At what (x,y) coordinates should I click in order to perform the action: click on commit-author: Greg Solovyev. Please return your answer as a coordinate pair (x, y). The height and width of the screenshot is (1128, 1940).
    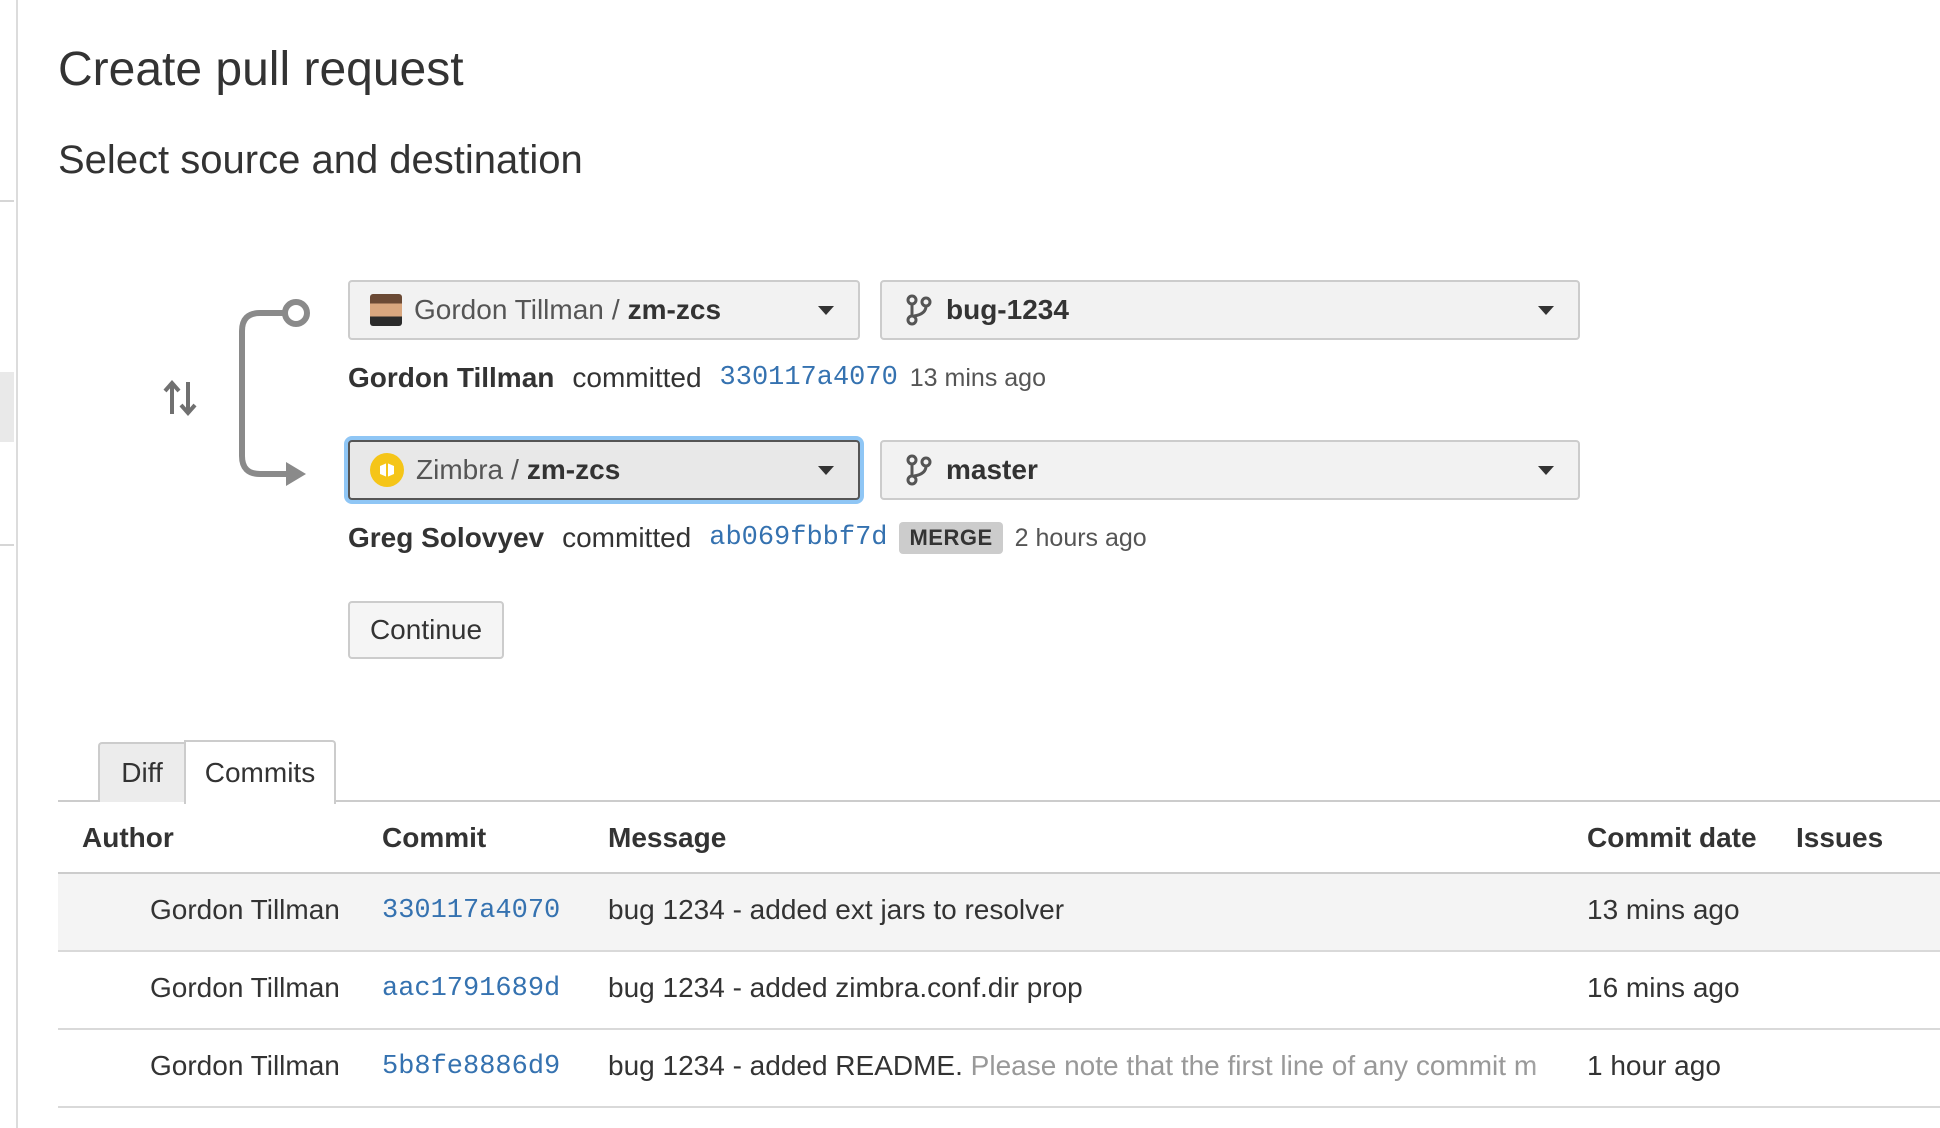
    Looking at the image, I should click on (446, 537).